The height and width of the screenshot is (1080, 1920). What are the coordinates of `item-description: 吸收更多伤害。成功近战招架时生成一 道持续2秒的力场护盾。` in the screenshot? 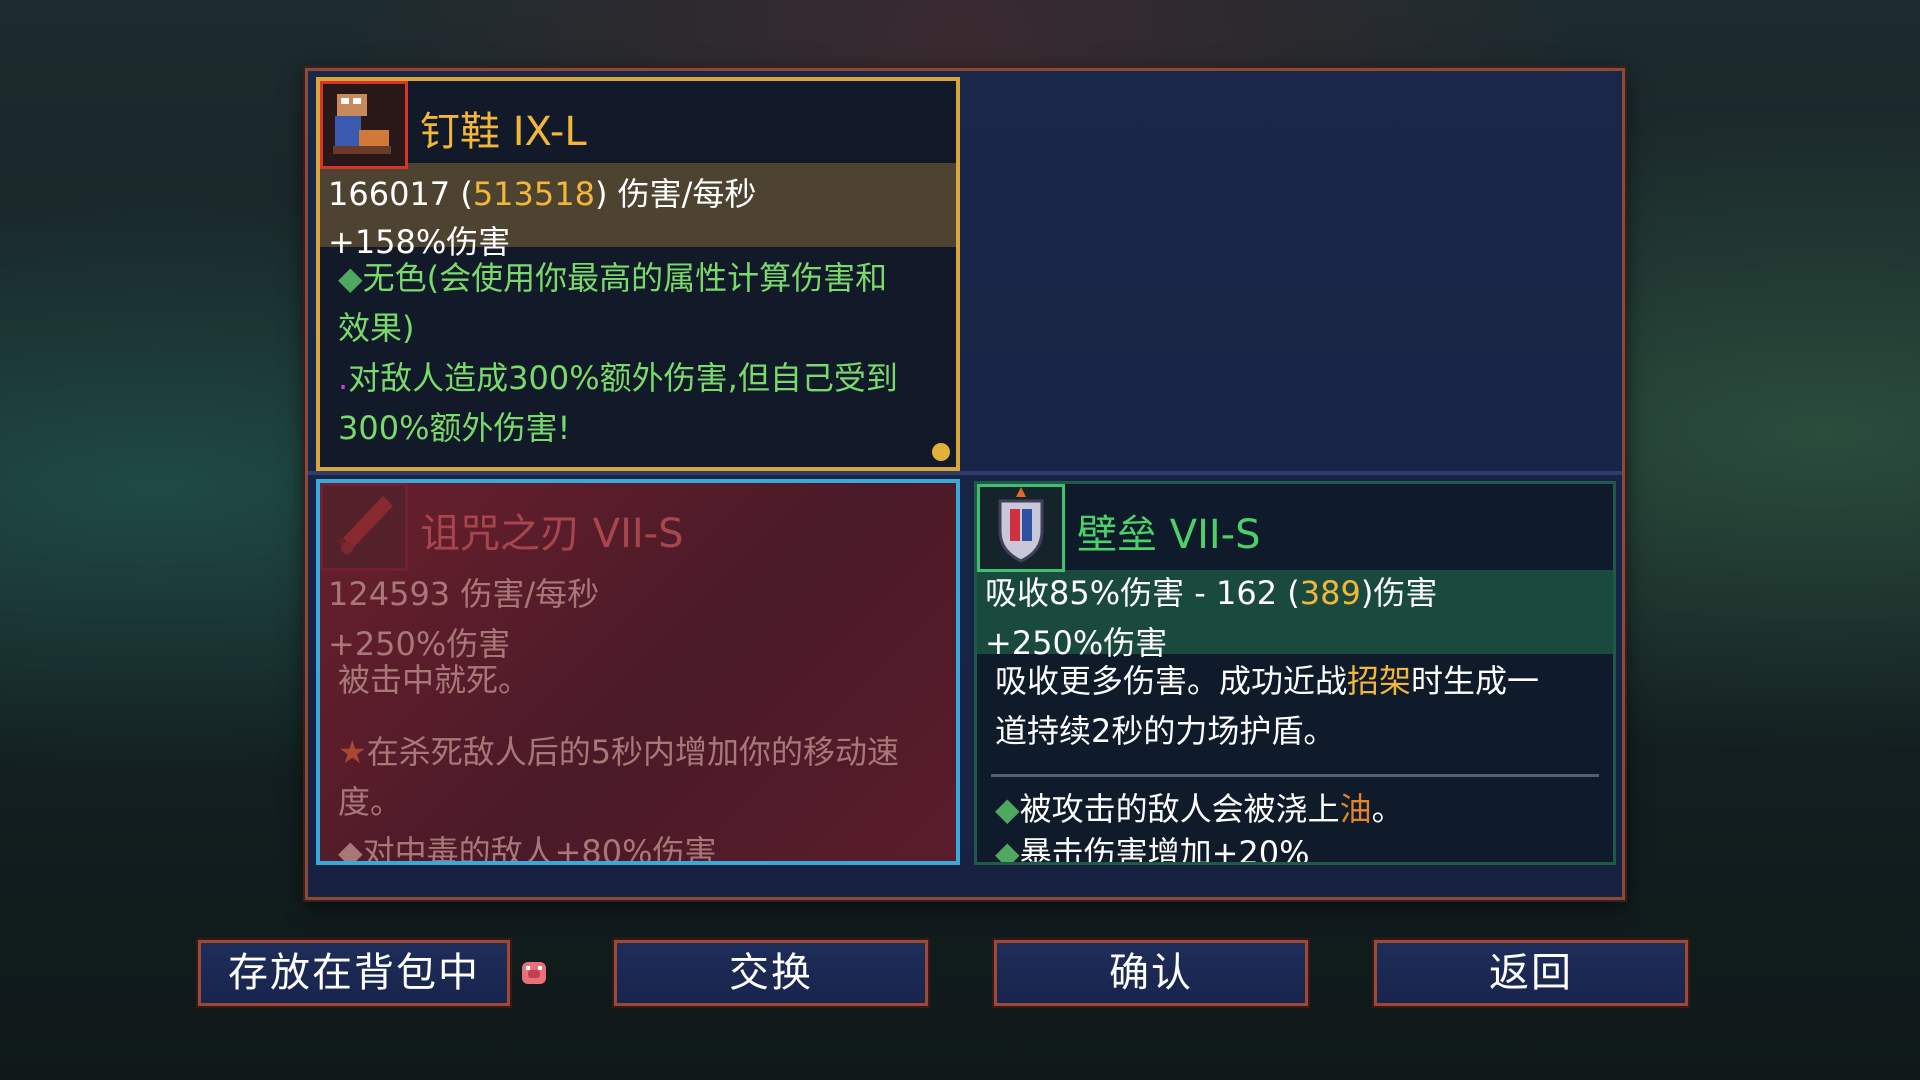 It's located at (1267, 706).